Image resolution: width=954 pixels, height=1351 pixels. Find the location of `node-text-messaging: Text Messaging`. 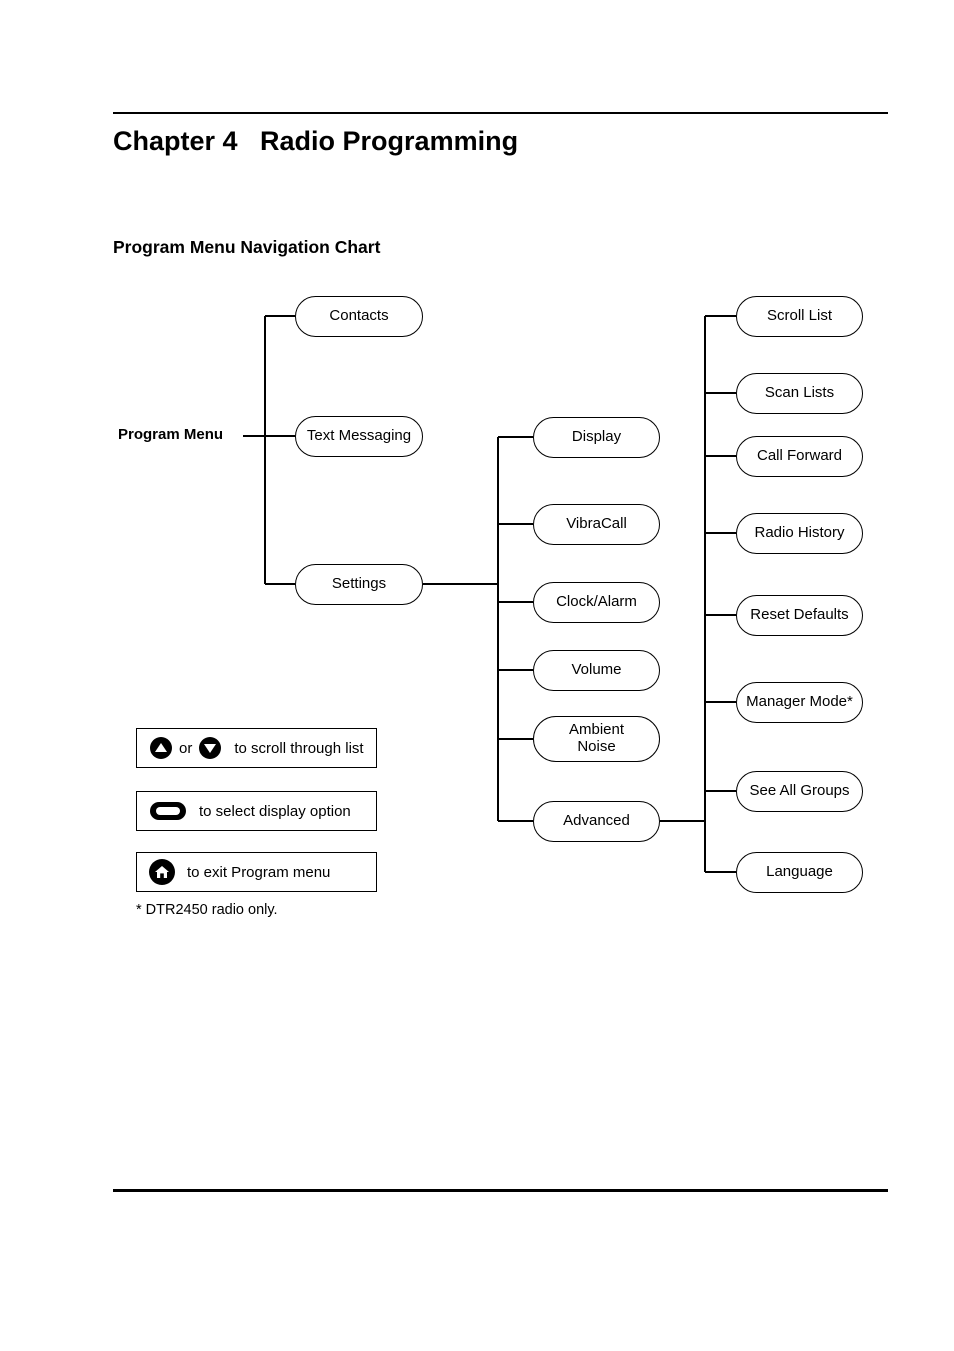

node-text-messaging: Text Messaging is located at coordinates (359, 436).